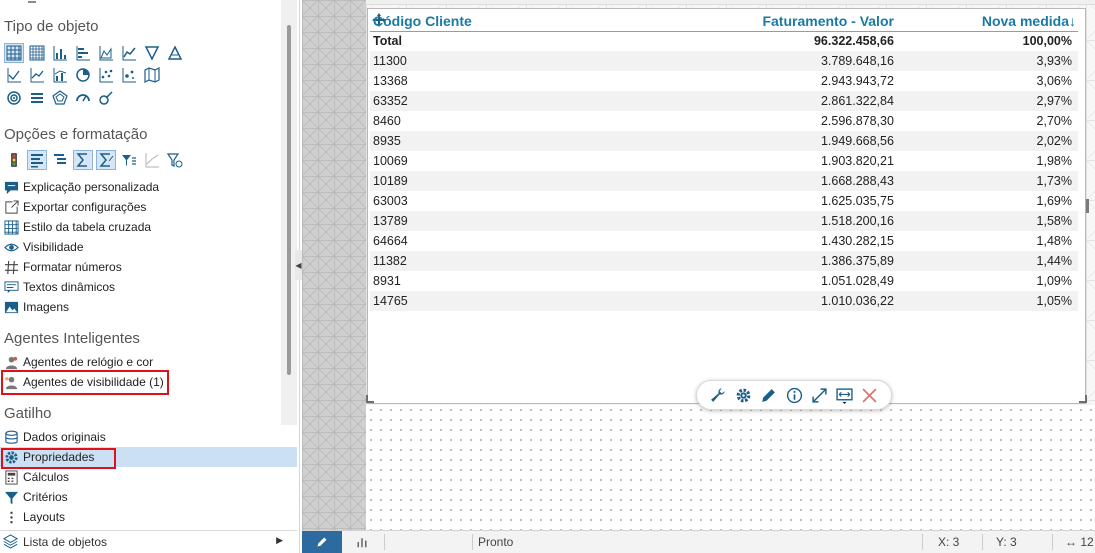 Image resolution: width=1095 pixels, height=553 pixels. Describe the element at coordinates (698, 541) in the screenshot. I see `status-bar: Pronto X: 3 Y: 3 ↔ 12` at that location.